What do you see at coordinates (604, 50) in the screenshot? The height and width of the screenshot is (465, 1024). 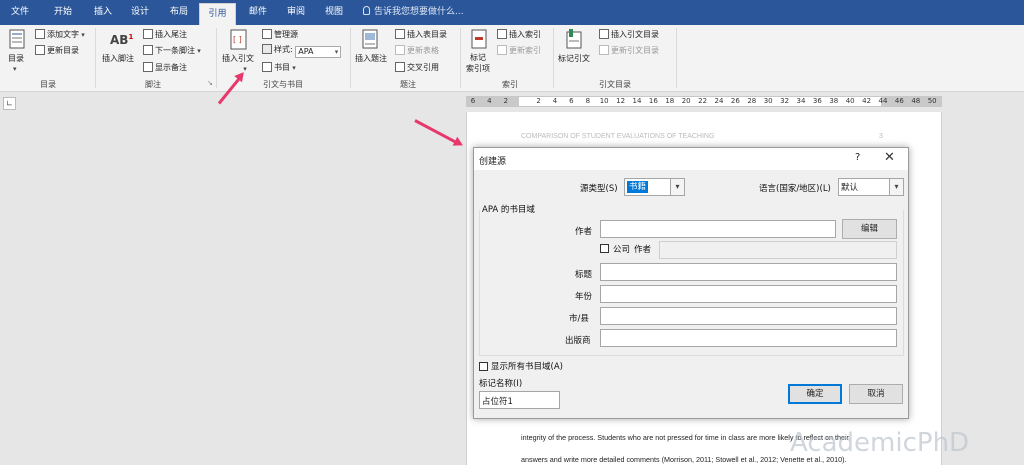 I see `update-toa-icon` at bounding box center [604, 50].